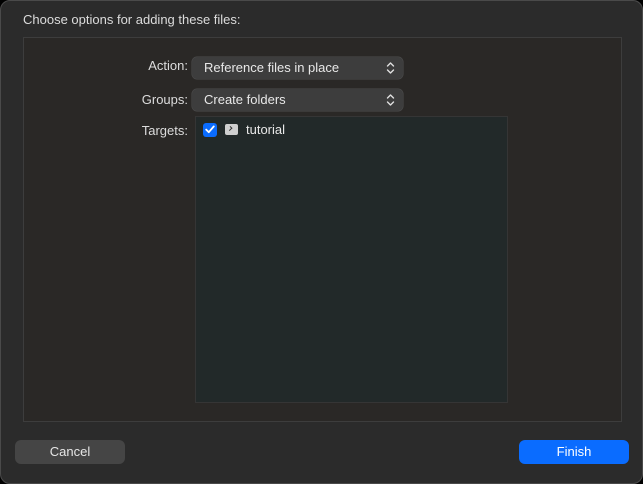  What do you see at coordinates (168, 65) in the screenshot?
I see `action-label: Action:` at bounding box center [168, 65].